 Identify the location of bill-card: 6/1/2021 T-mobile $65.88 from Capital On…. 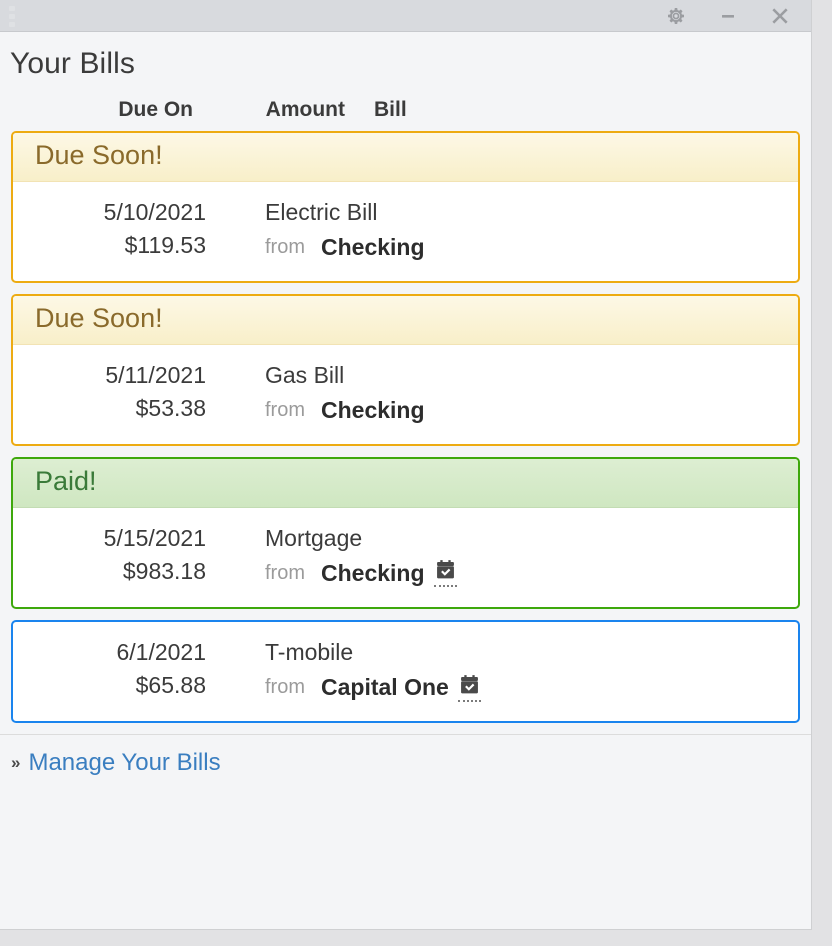
(405, 671).